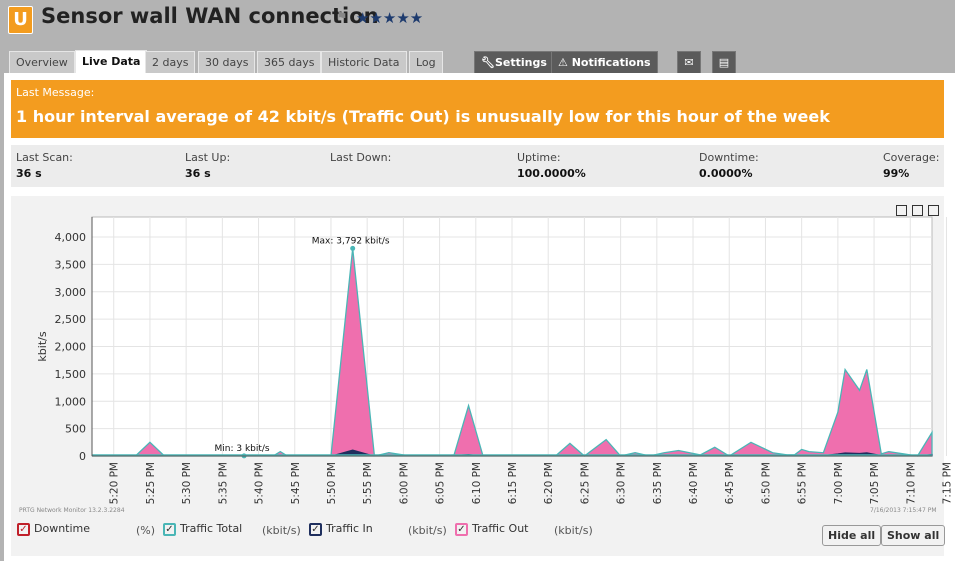 The width and height of the screenshot is (955, 561). Describe the element at coordinates (296, 483) in the screenshot. I see `x-tick-label: 5:45 PM` at that location.